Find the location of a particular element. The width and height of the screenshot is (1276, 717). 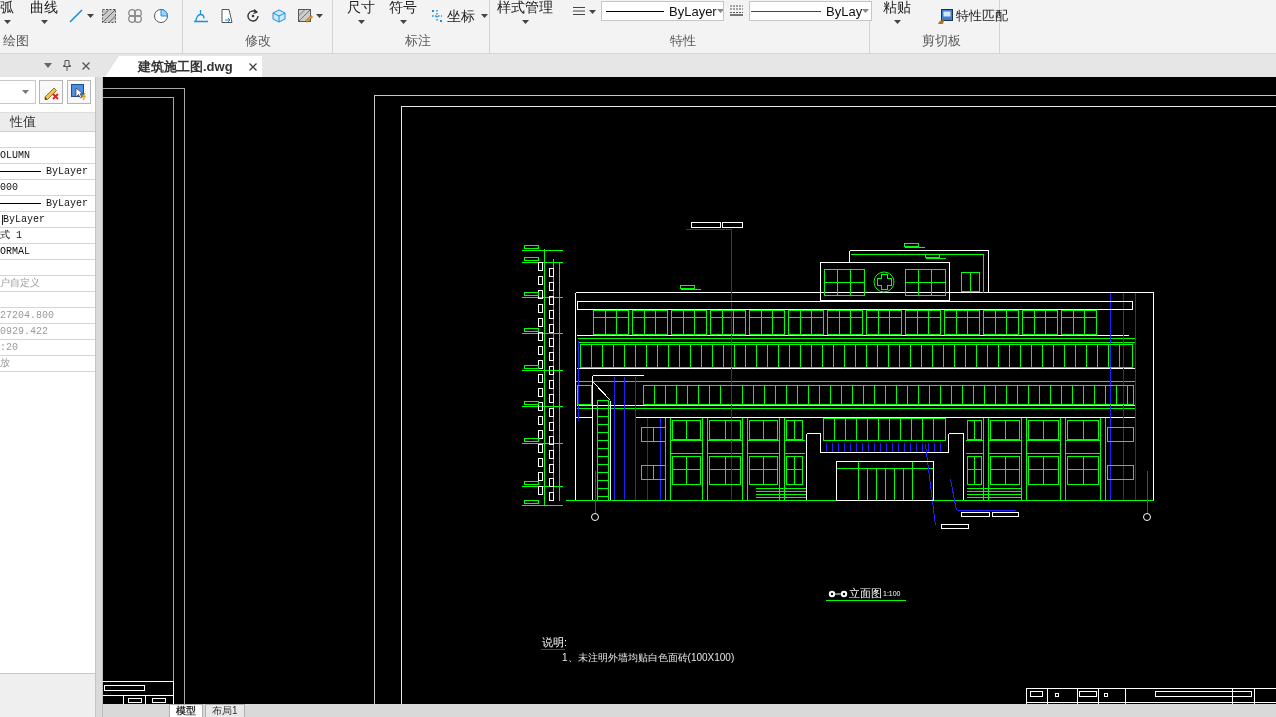

note-text: 1、未注明外墙均贴白色面砖(100X100) is located at coordinates (648, 658).